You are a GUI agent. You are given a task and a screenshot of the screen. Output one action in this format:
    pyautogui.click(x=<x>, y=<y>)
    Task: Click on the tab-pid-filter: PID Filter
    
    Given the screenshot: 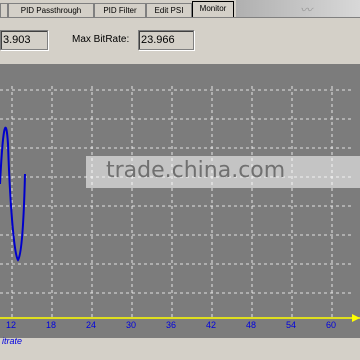 What is the action you would take?
    pyautogui.click(x=120, y=10)
    